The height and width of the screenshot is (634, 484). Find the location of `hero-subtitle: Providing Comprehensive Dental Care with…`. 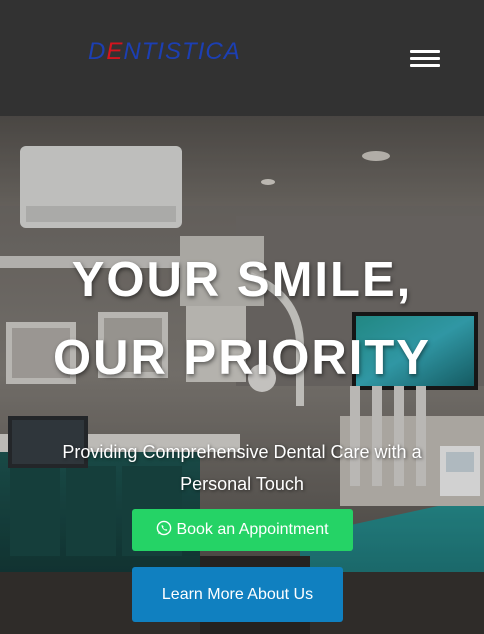

hero-subtitle: Providing Comprehensive Dental Care with… is located at coordinates (242, 468).